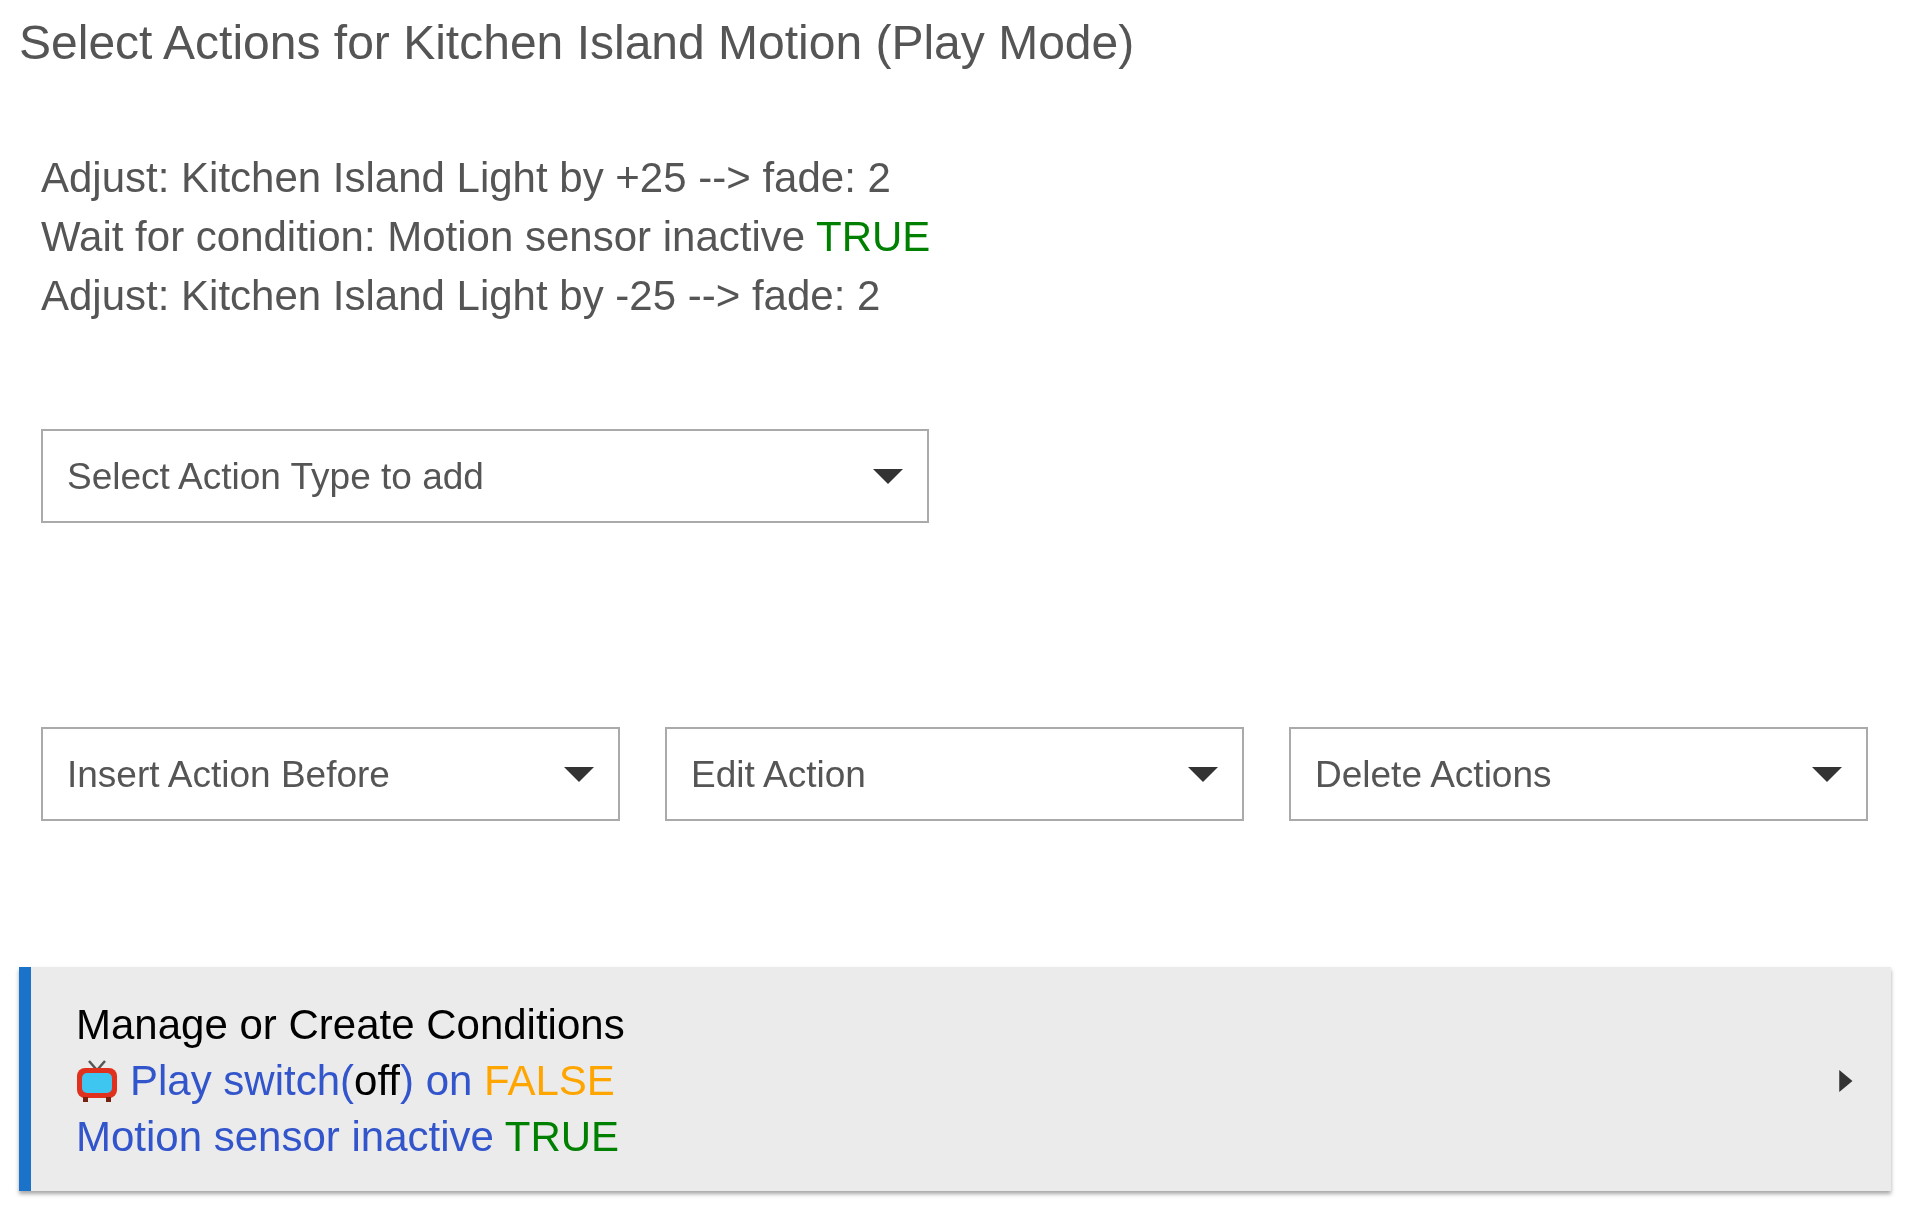 The width and height of the screenshot is (1910, 1222). I want to click on condition-line: Motion sensor inactive TRUE, so click(348, 1137).